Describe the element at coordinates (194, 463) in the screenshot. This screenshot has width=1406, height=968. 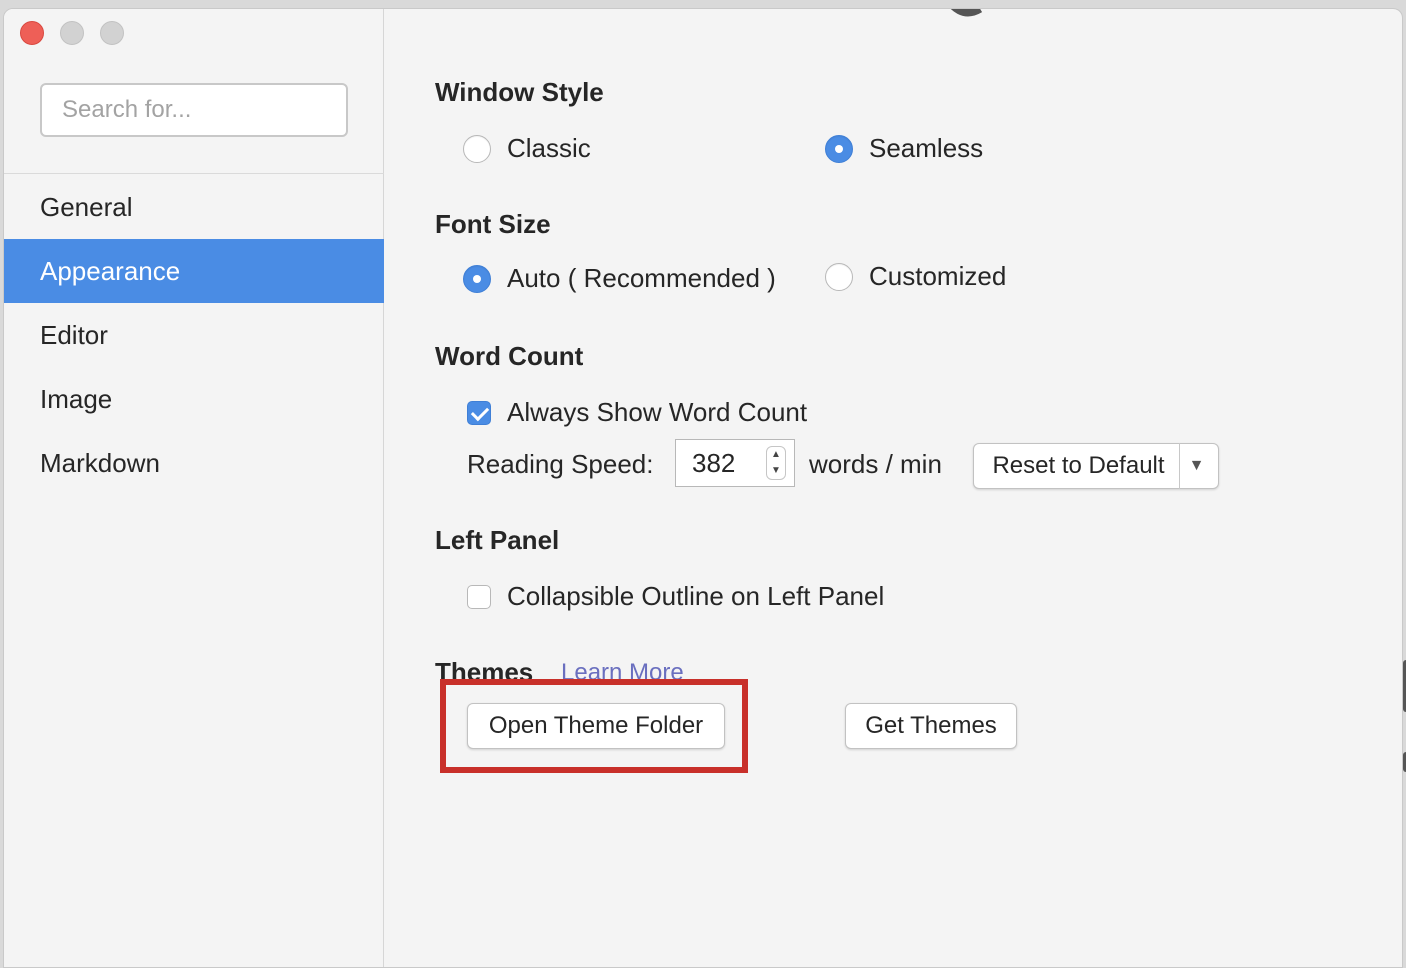
I see `sidebar-item-markdown: Markdown` at that location.